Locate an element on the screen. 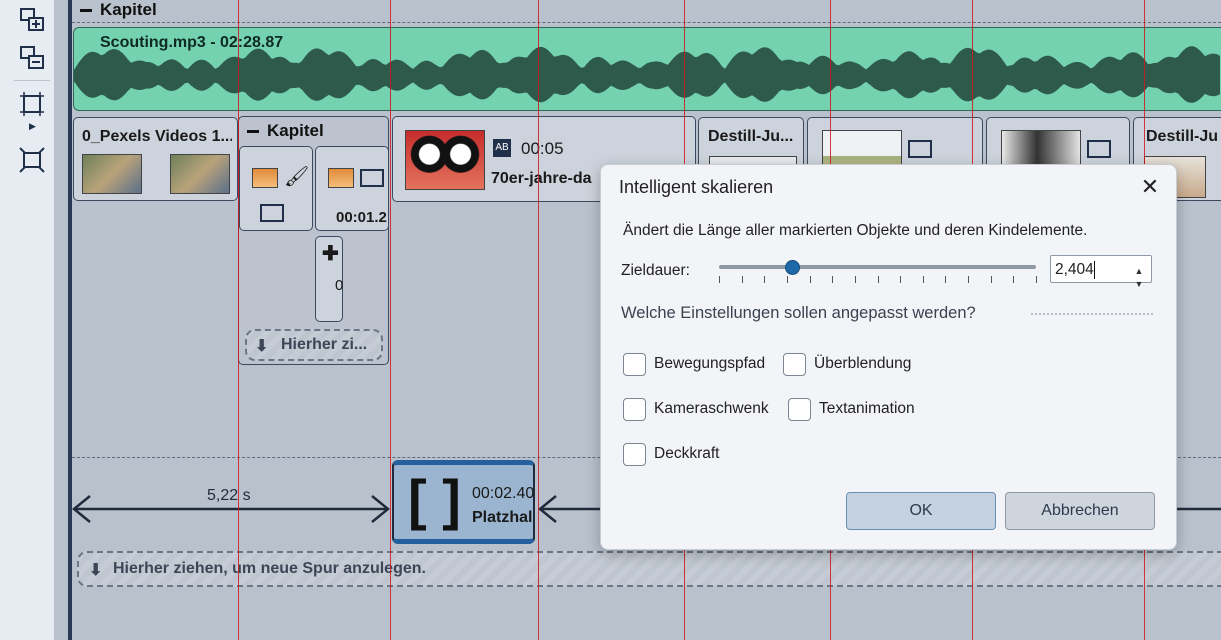 The width and height of the screenshot is (1221, 640). section-divider is located at coordinates (1092, 314).